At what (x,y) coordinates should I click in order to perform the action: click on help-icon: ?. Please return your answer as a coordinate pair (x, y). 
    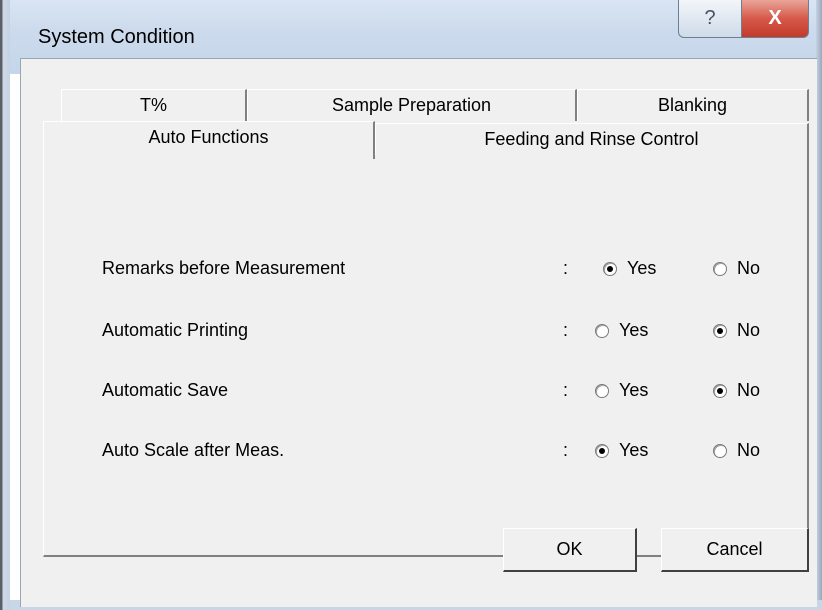
    Looking at the image, I should click on (710, 18).